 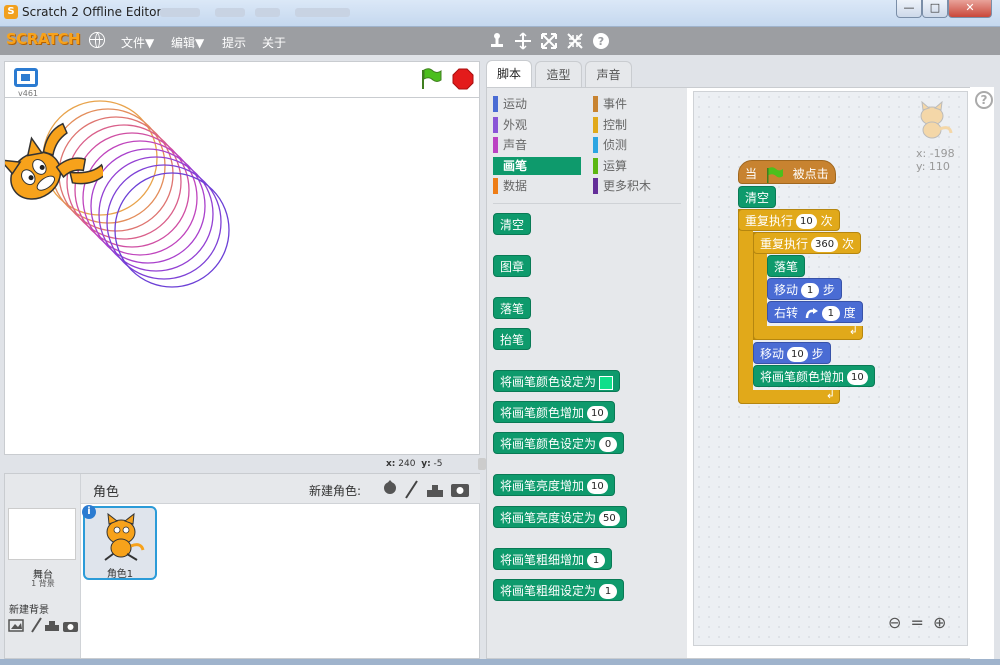 What do you see at coordinates (554, 485) in the screenshot?
I see `palette-block-7: 将画笔亮度增加 10` at bounding box center [554, 485].